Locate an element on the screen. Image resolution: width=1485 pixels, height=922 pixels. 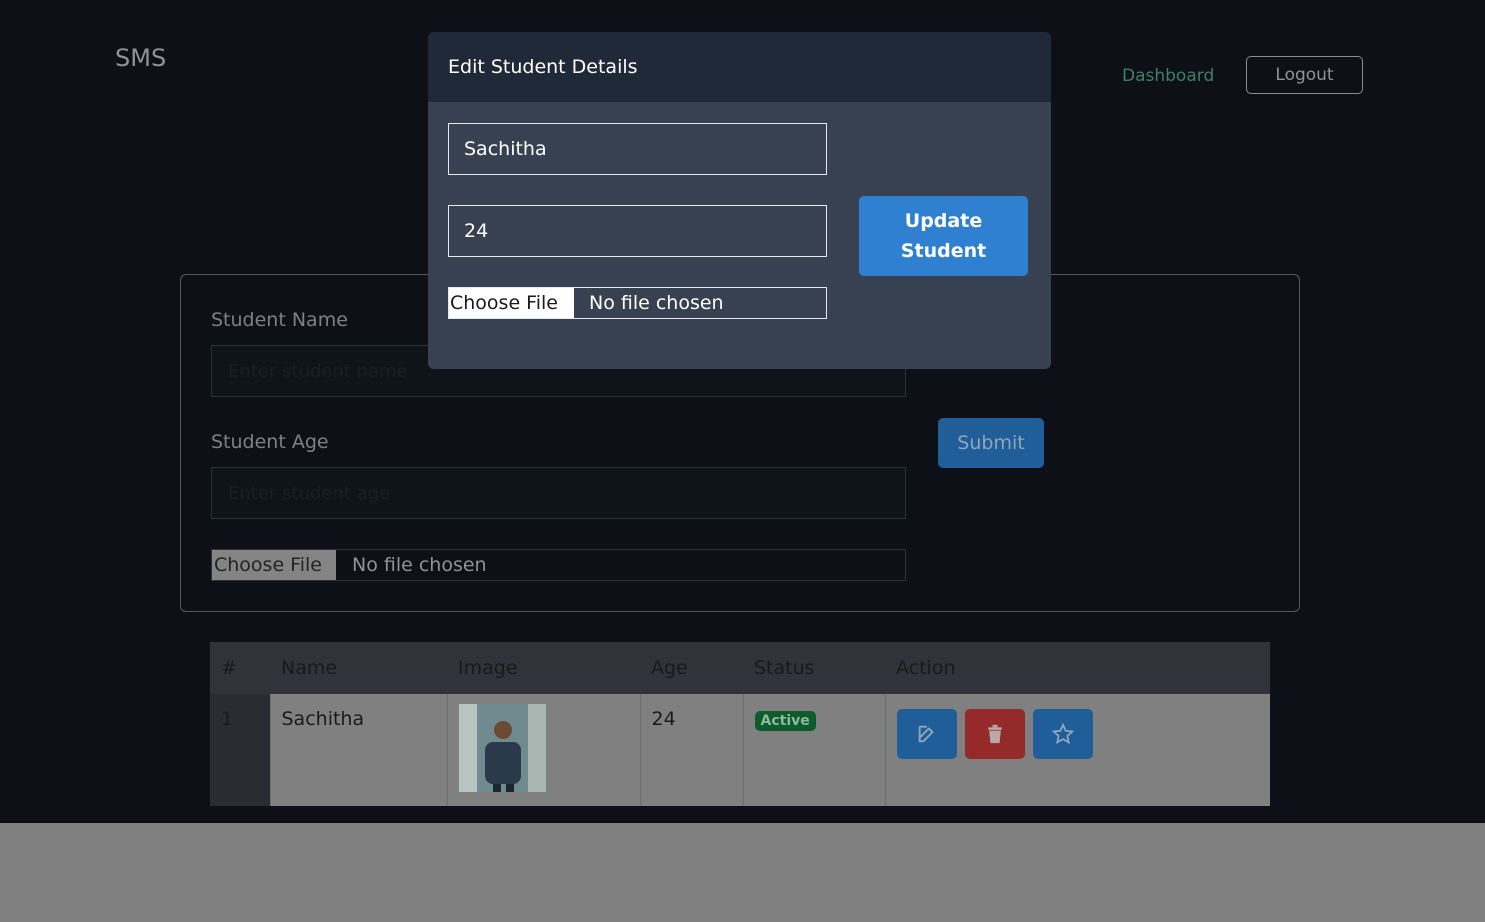
row-actions-cell is located at coordinates (1077, 750).